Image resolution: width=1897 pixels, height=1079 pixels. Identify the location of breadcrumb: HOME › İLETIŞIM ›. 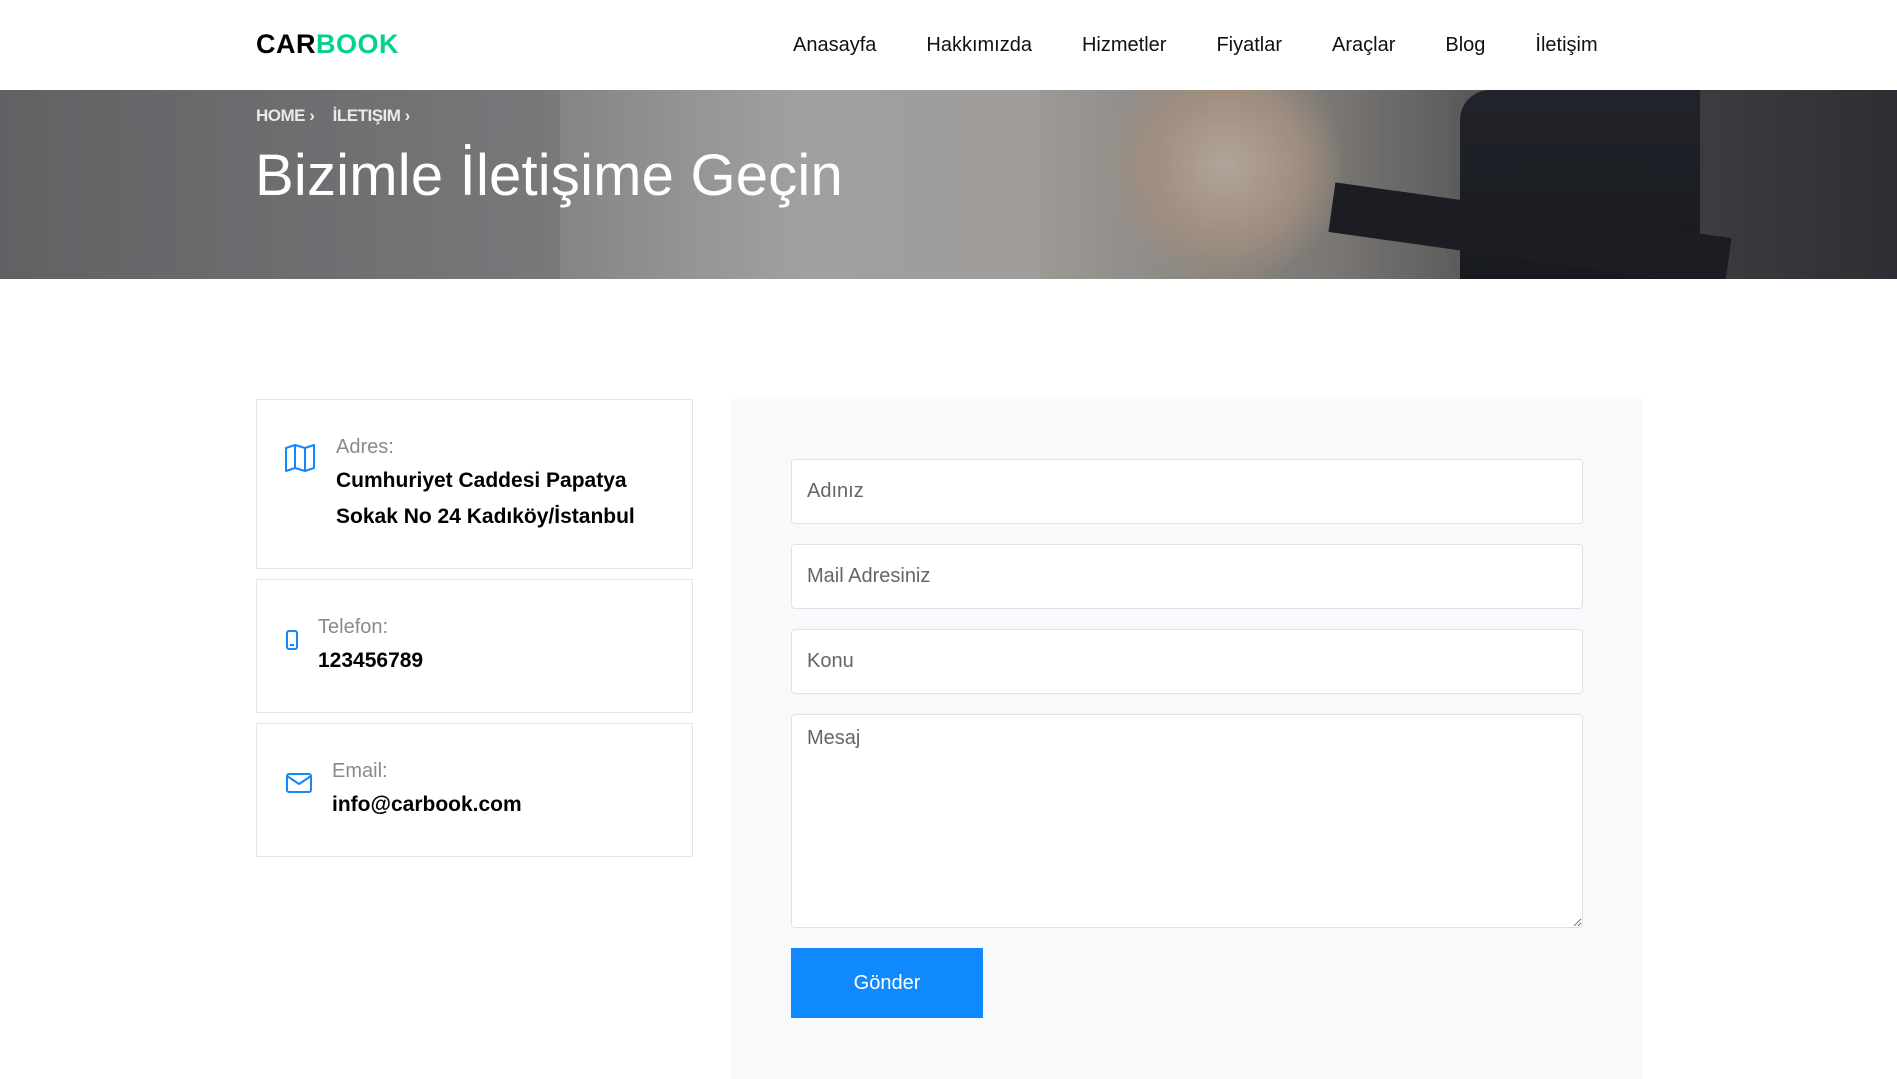
(340, 116).